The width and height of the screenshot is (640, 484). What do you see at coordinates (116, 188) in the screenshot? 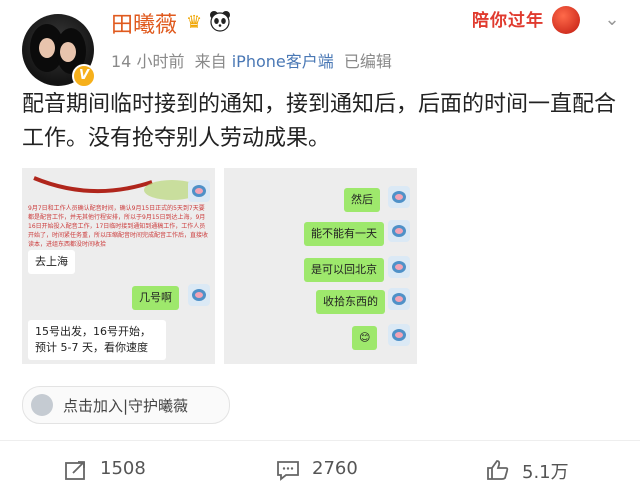
I see `red-scribble` at bounding box center [116, 188].